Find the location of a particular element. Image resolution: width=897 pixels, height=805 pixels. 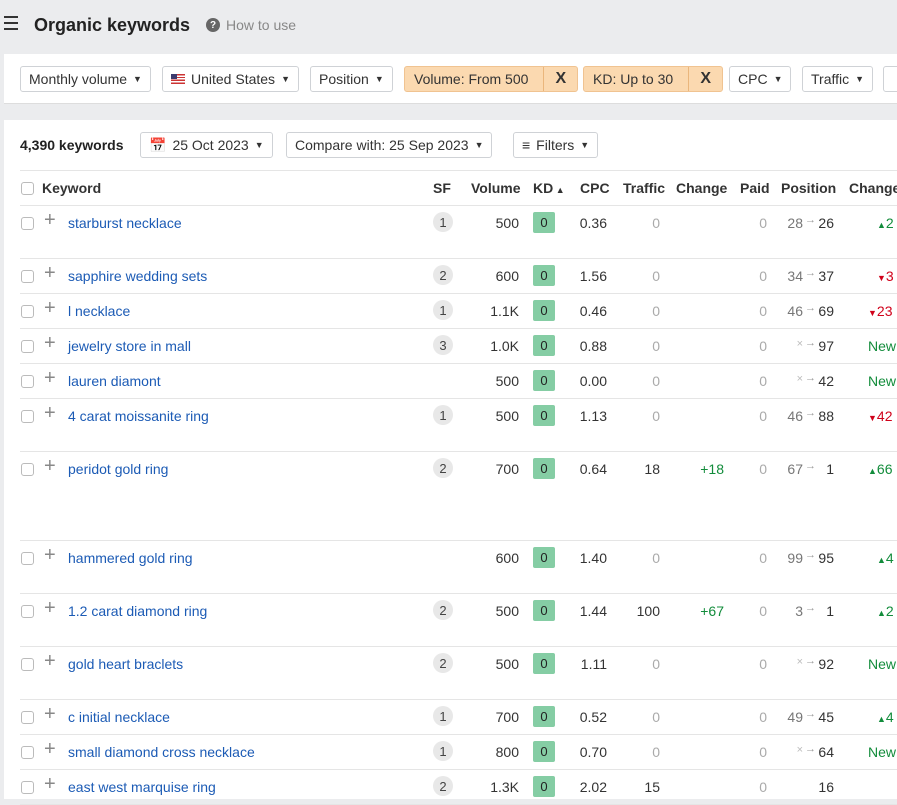

cpc-value: 0.52 is located at coordinates (593, 717).